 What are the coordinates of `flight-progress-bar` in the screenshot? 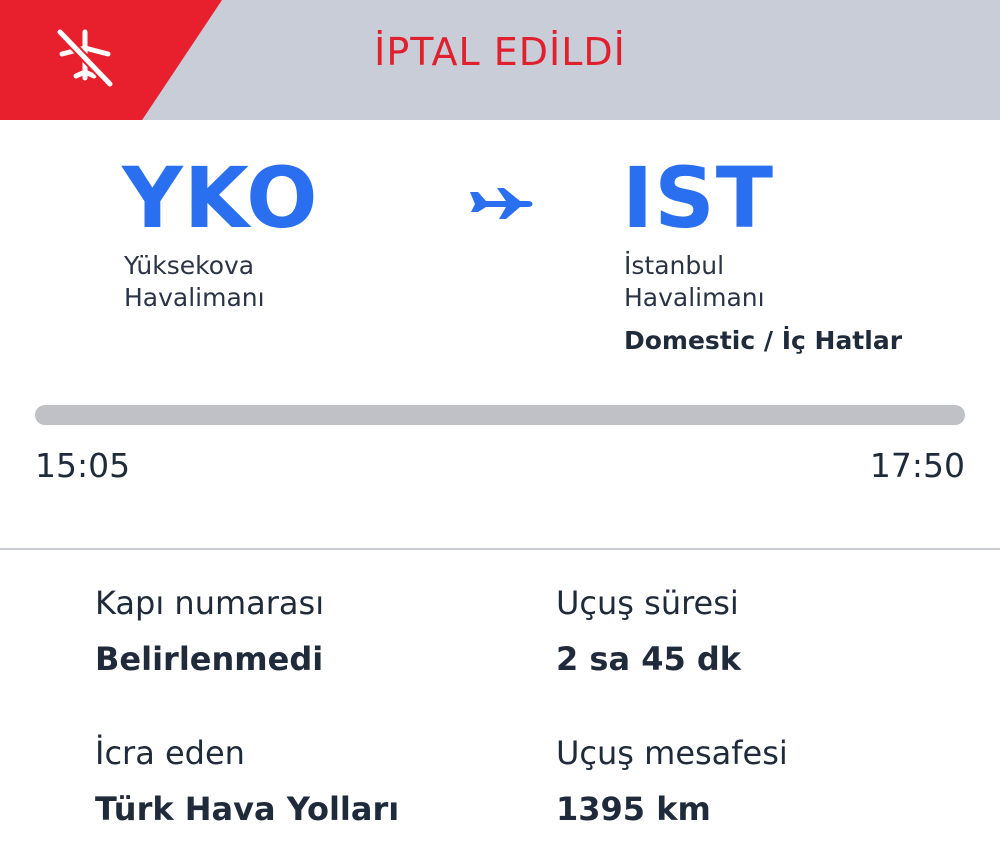 It's located at (500, 415).